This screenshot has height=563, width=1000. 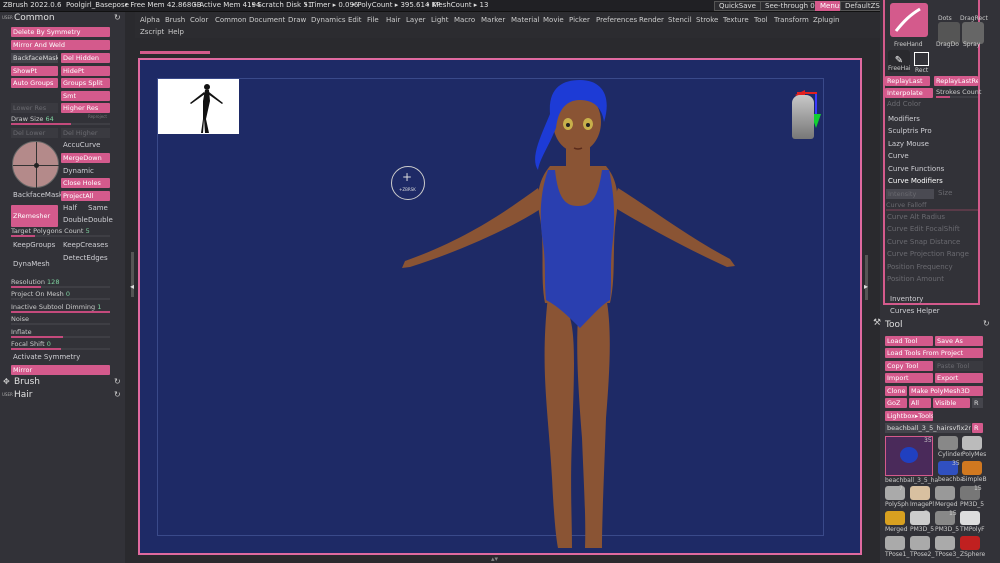 What do you see at coordinates (899, 68) in the screenshot?
I see `freehair-stroke-label: FreeHai` at bounding box center [899, 68].